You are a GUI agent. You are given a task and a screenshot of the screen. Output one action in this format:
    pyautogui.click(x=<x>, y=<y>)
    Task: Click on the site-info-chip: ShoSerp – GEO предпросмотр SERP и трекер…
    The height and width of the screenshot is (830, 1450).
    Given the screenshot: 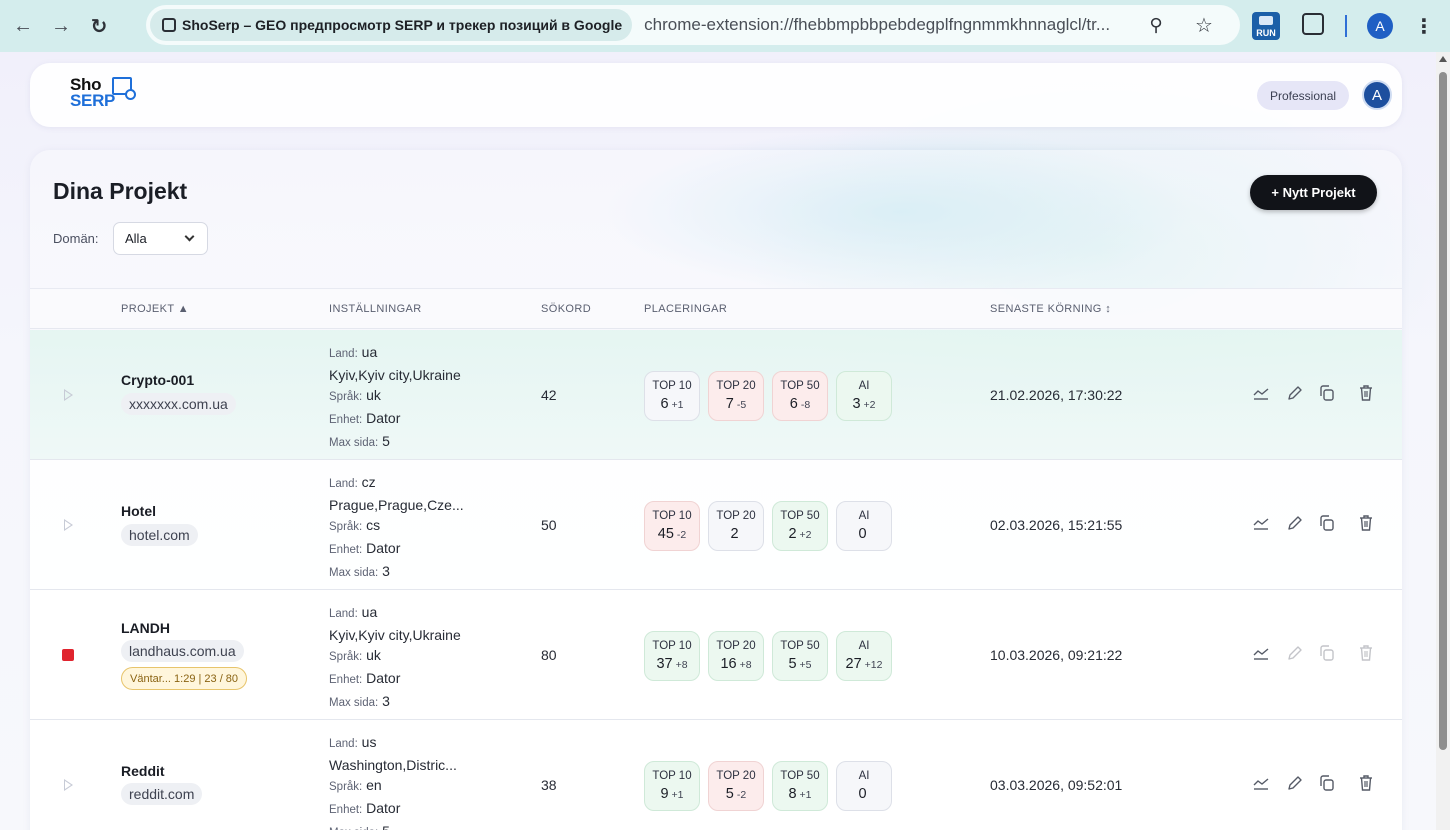 What is the action you would take?
    pyautogui.click(x=391, y=25)
    